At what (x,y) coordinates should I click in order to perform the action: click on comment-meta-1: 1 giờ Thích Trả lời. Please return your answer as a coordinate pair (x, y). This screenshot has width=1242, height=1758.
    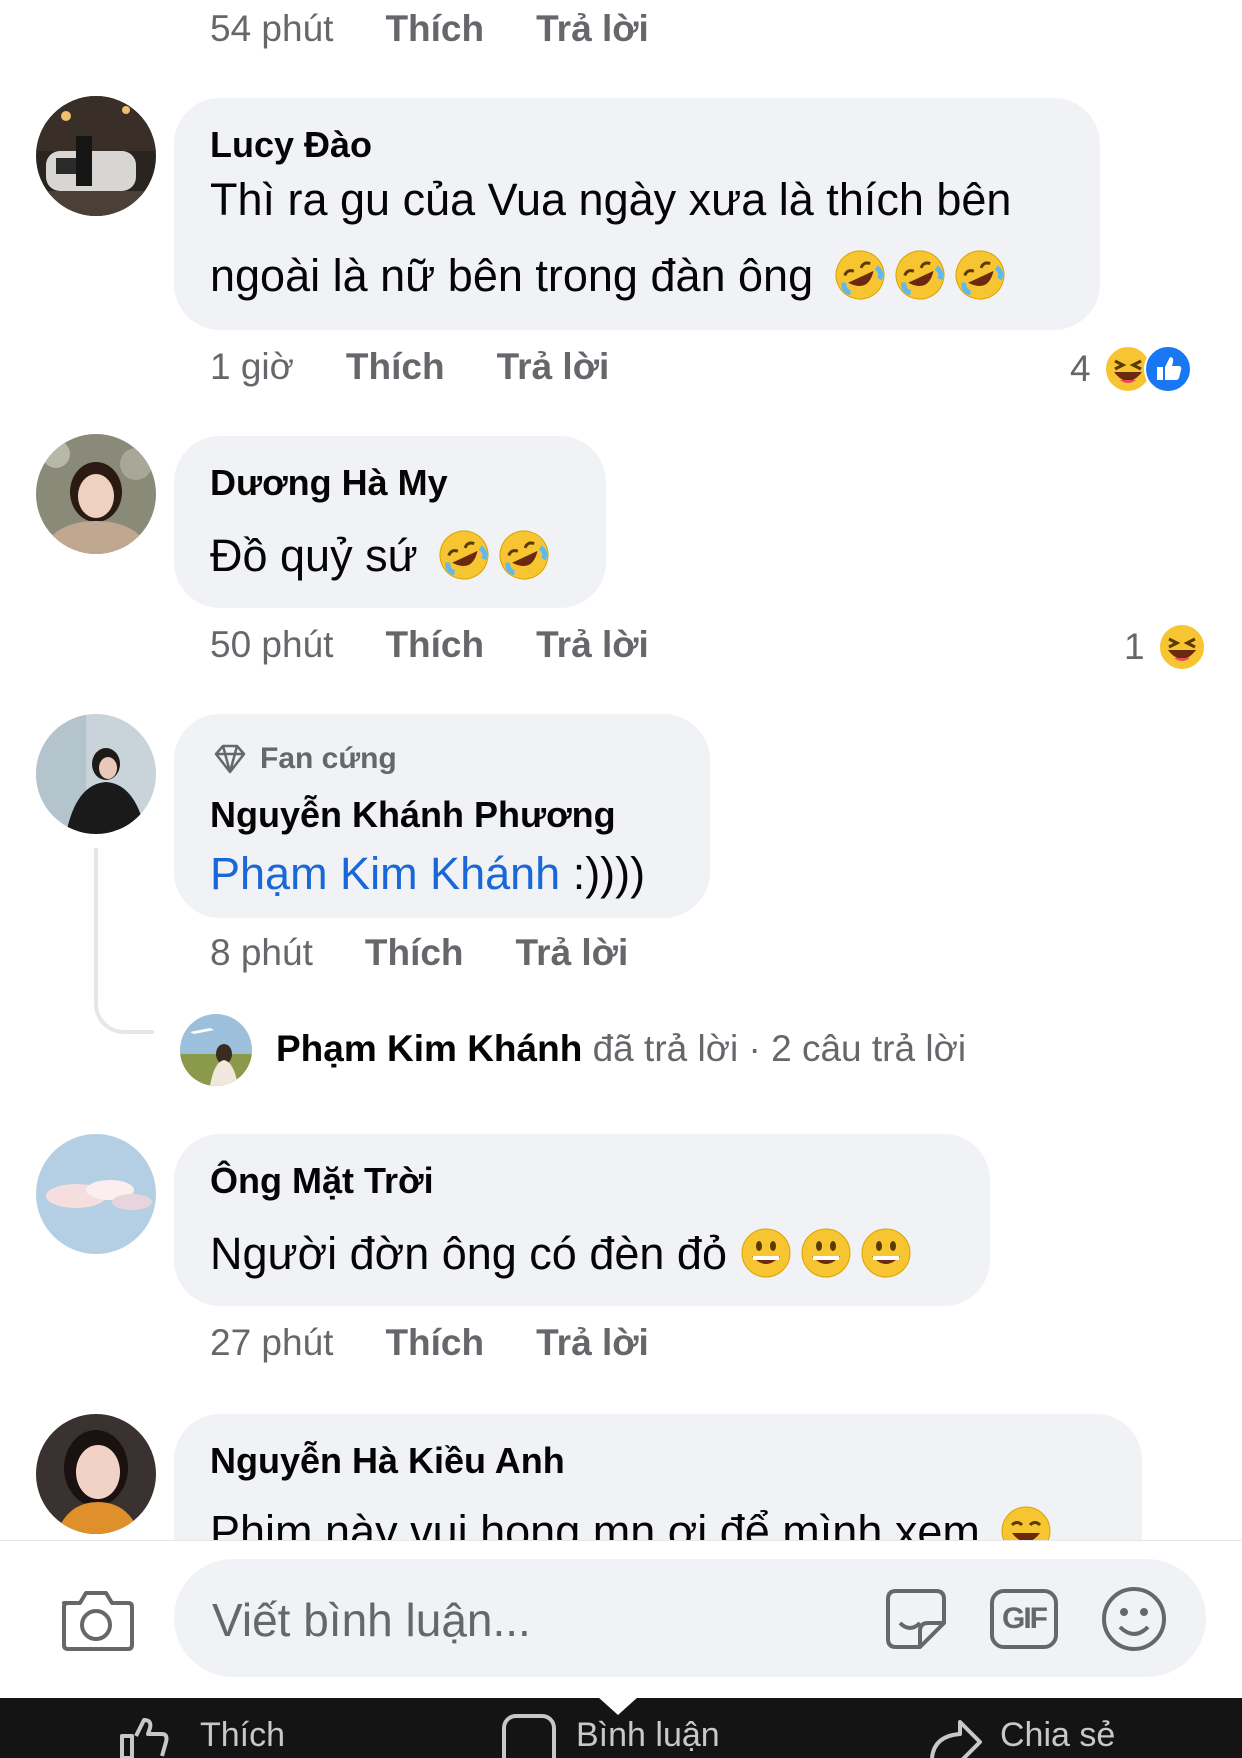
    Looking at the image, I should click on (409, 367).